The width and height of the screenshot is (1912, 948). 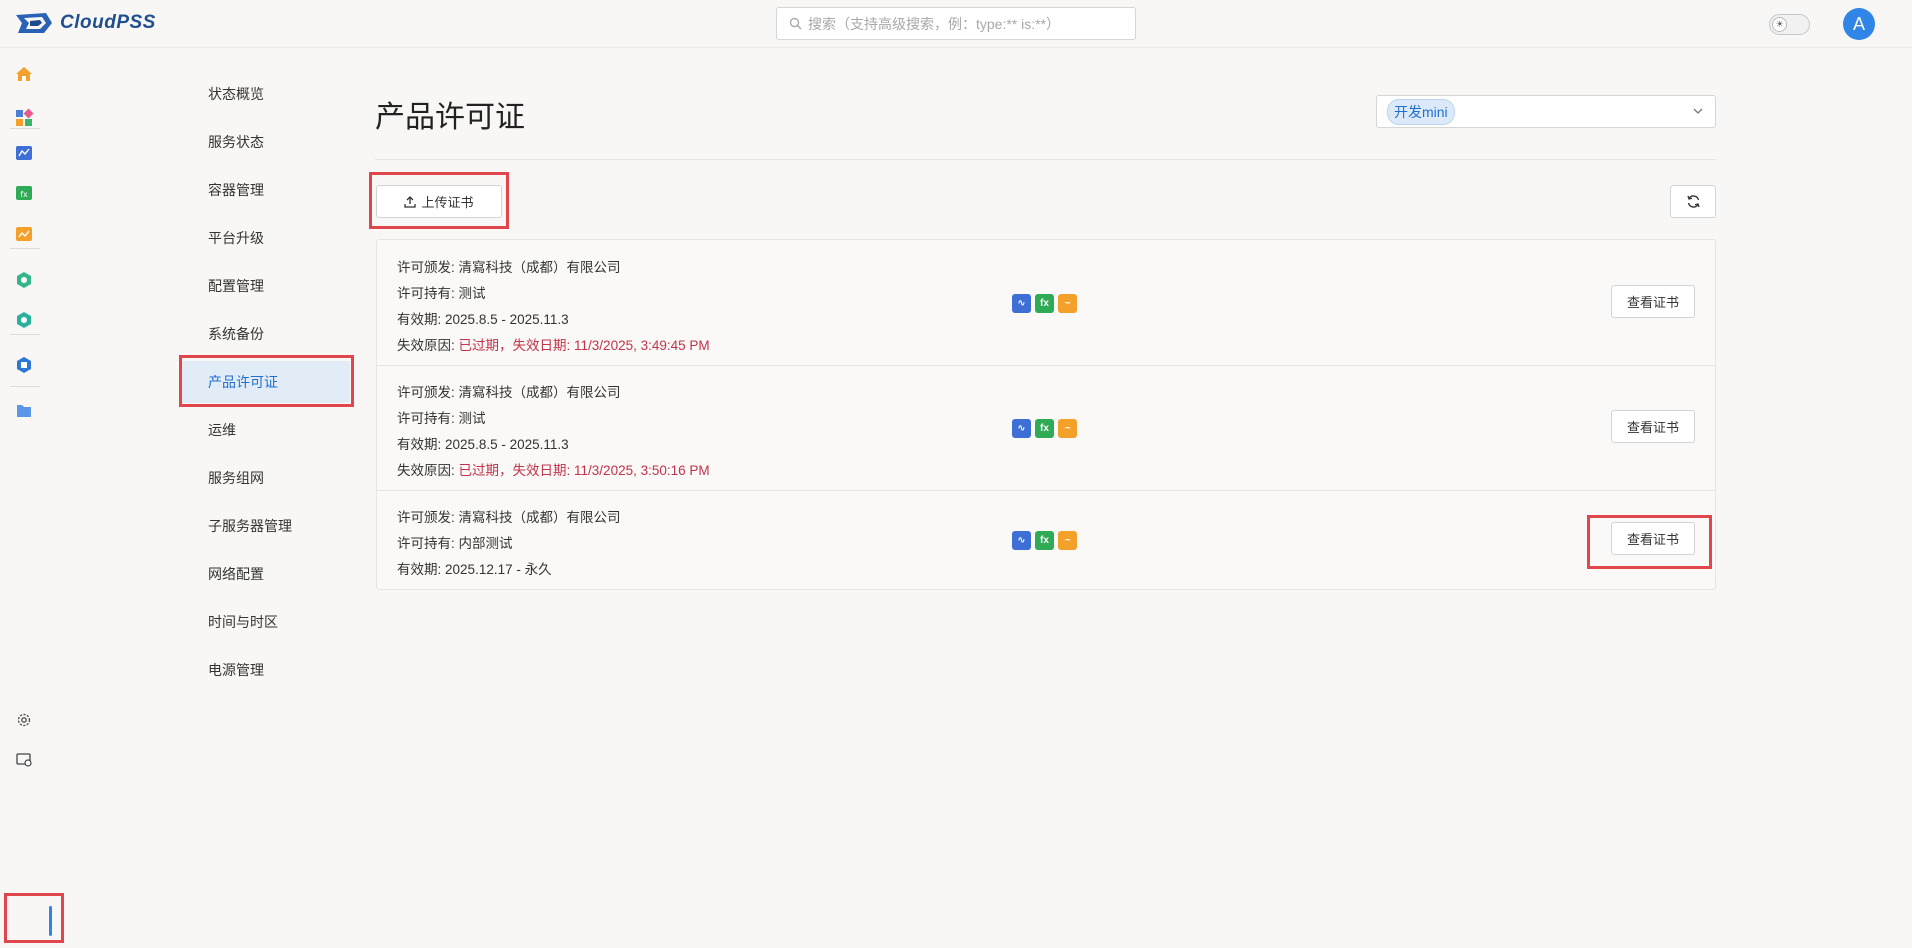 What do you see at coordinates (24, 74) in the screenshot?
I see `home-icon` at bounding box center [24, 74].